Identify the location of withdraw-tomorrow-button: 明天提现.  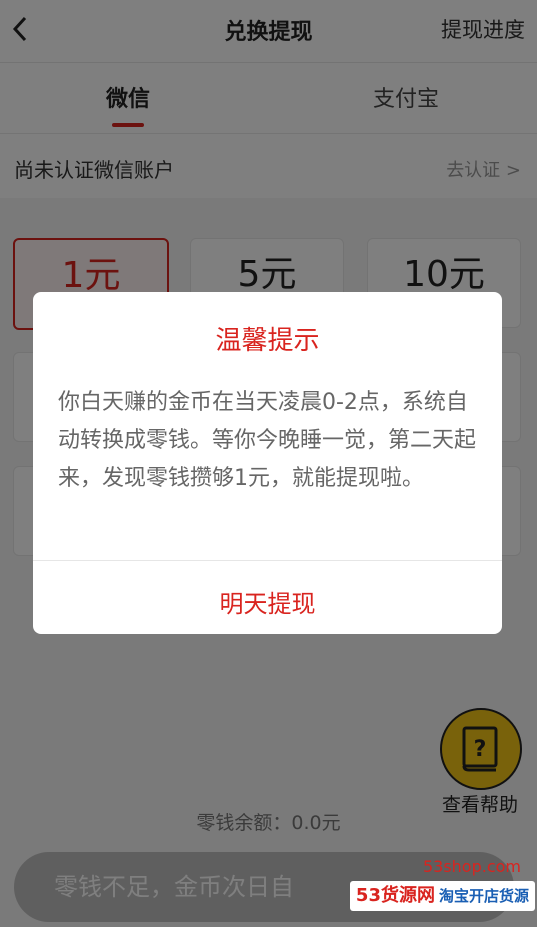
(267, 601).